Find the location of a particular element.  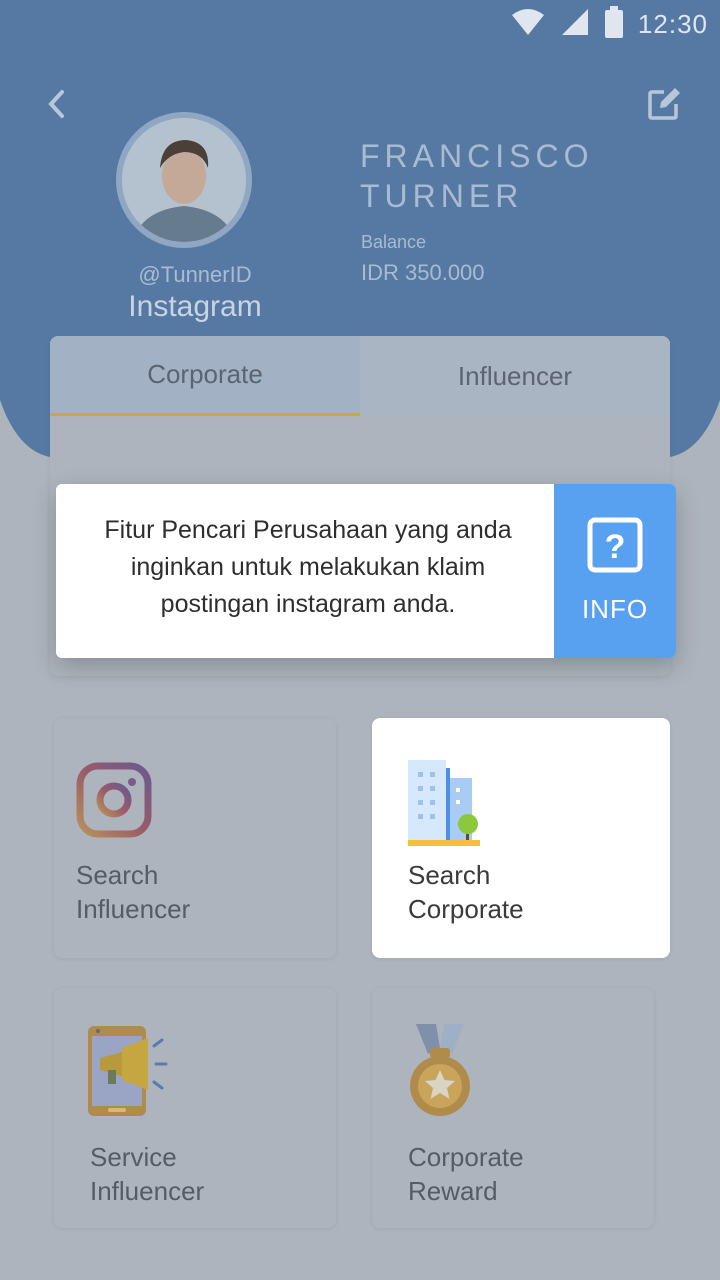

tab-bar: Corporate Influencer is located at coordinates (360, 376).